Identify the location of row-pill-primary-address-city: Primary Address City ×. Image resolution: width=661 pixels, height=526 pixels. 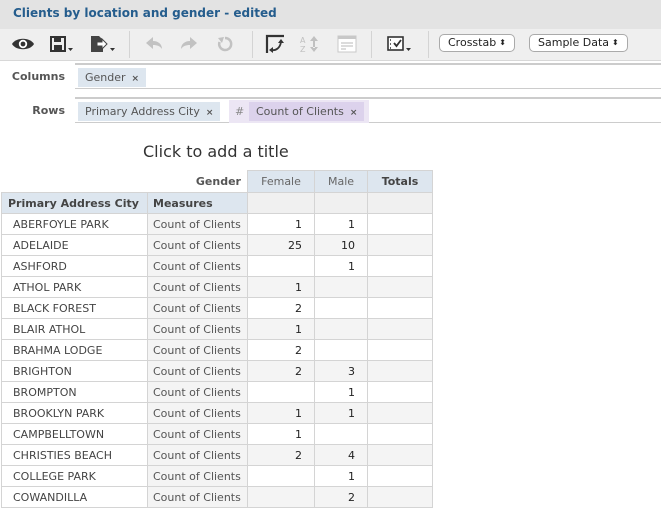
(149, 111).